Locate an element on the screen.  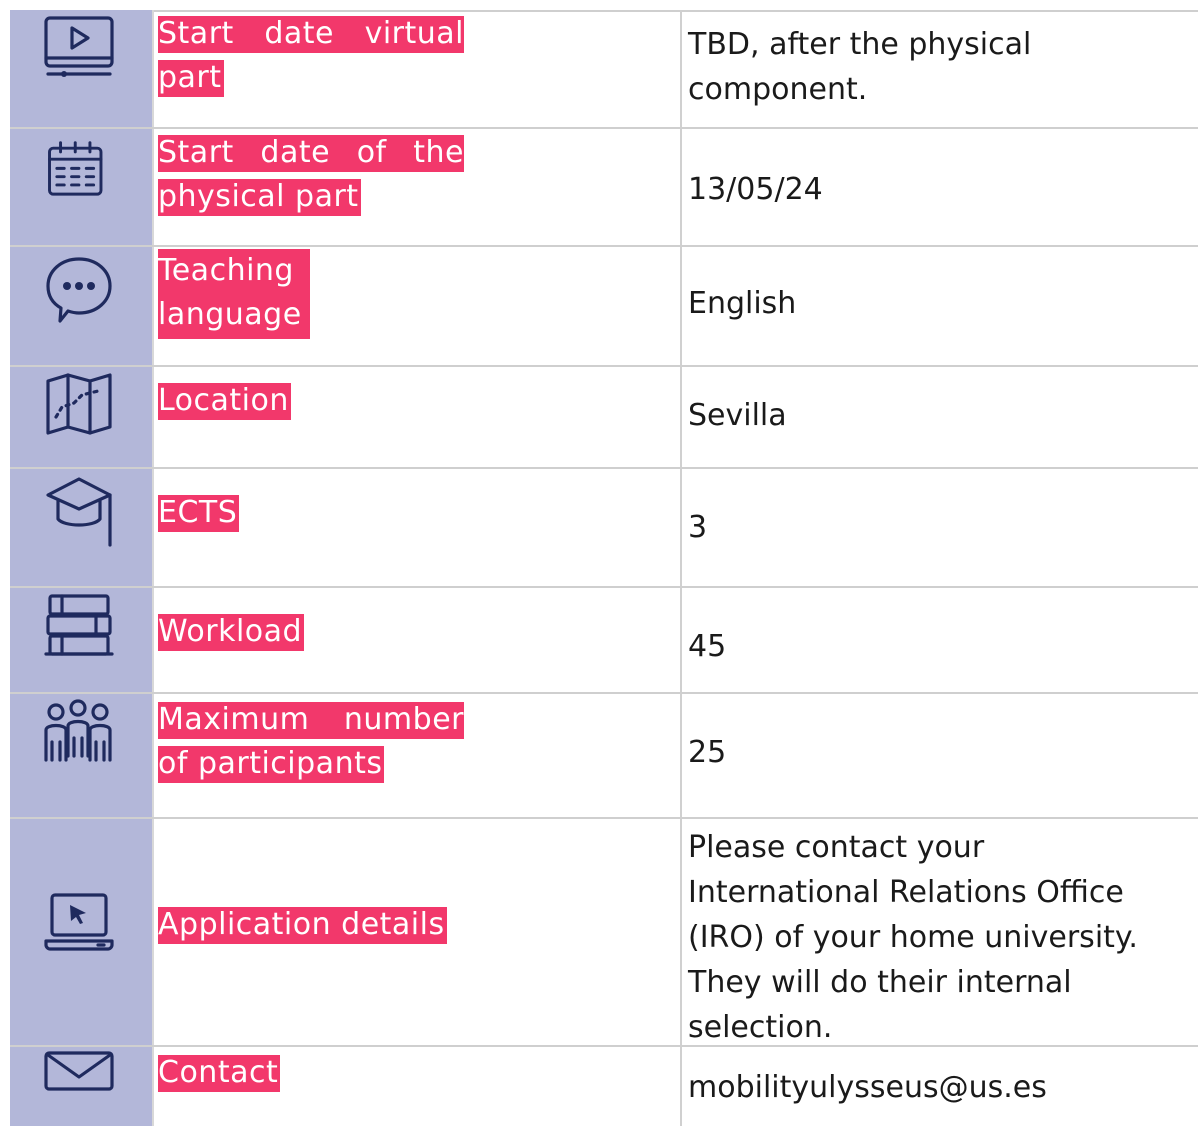
table-row: Location Sevilla is located at coordinates (604, 418).